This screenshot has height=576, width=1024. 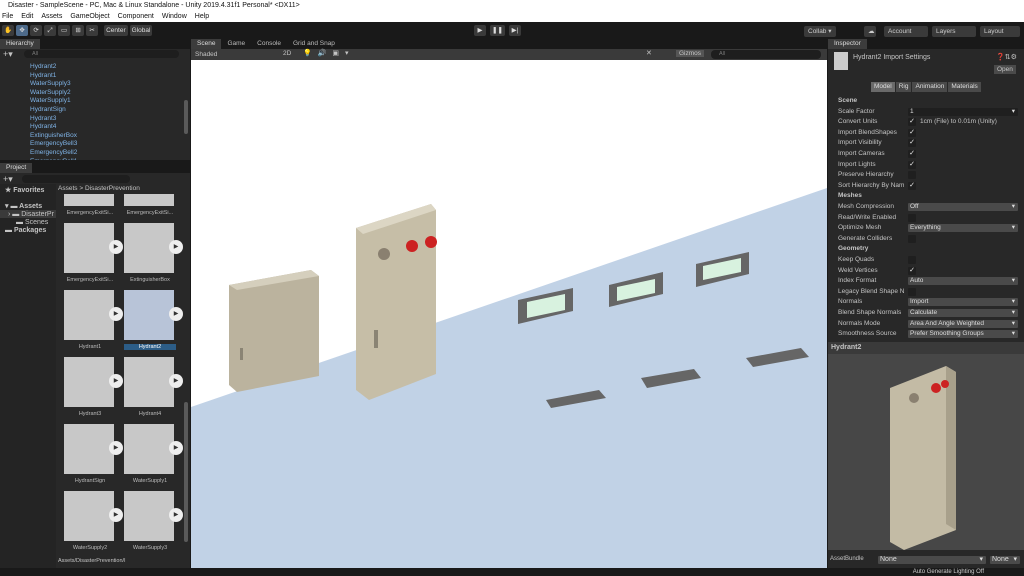 I want to click on project-search-input, so click(x=76, y=179).